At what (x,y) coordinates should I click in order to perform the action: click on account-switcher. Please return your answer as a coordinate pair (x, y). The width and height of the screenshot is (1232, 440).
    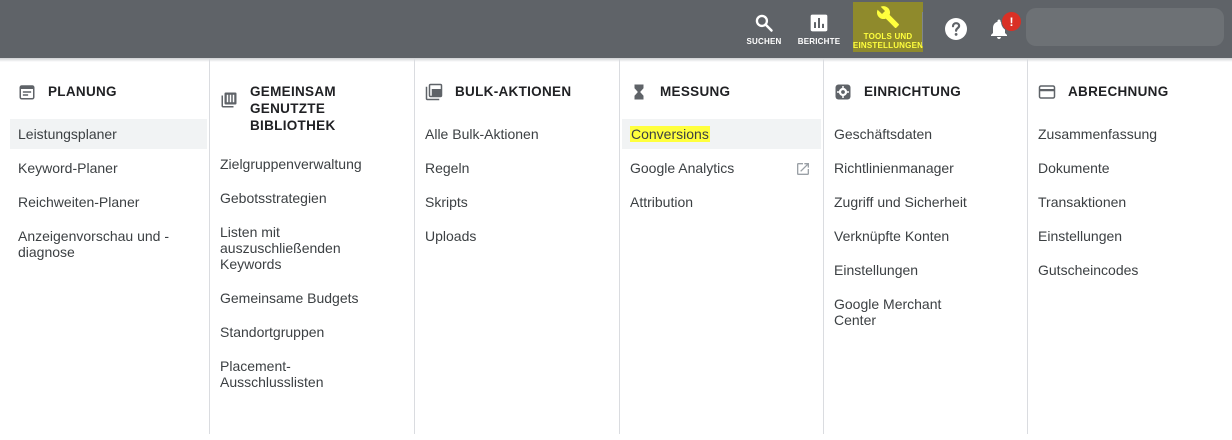
    Looking at the image, I should click on (1125, 27).